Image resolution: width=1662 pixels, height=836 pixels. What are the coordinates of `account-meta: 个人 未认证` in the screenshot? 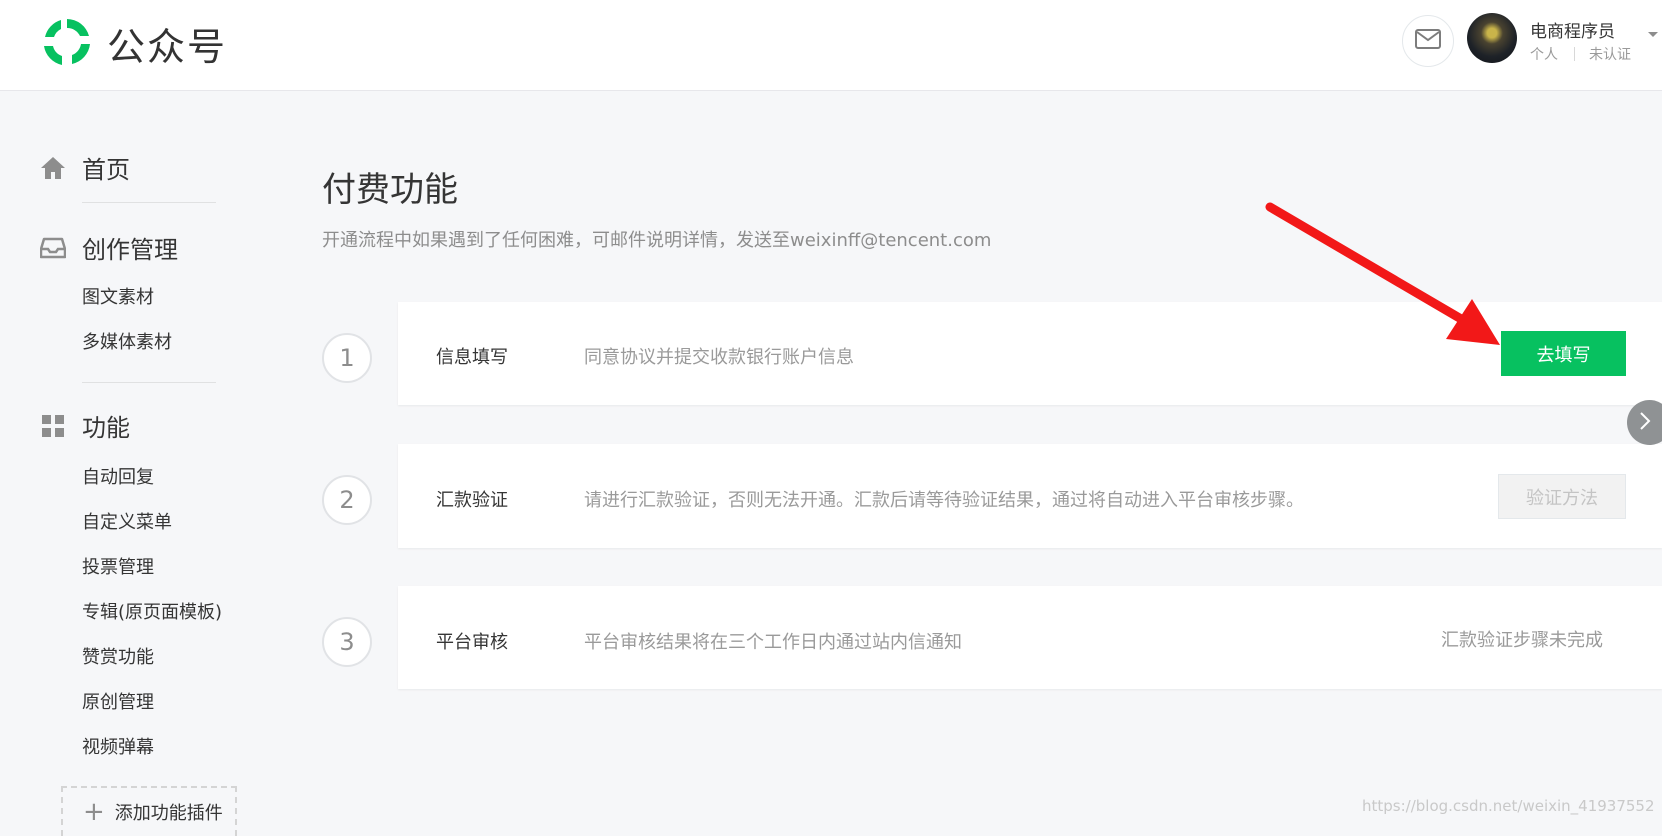 It's located at (1580, 54).